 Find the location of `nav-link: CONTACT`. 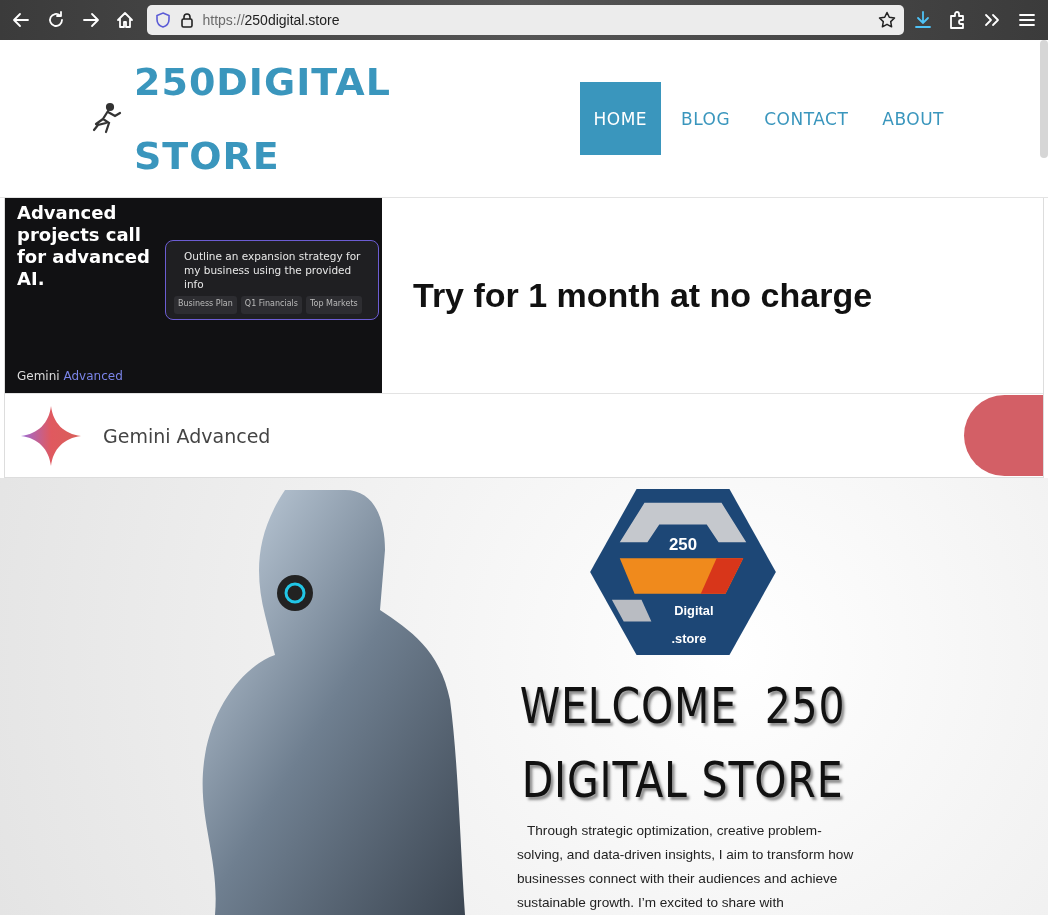

nav-link: CONTACT is located at coordinates (806, 118).